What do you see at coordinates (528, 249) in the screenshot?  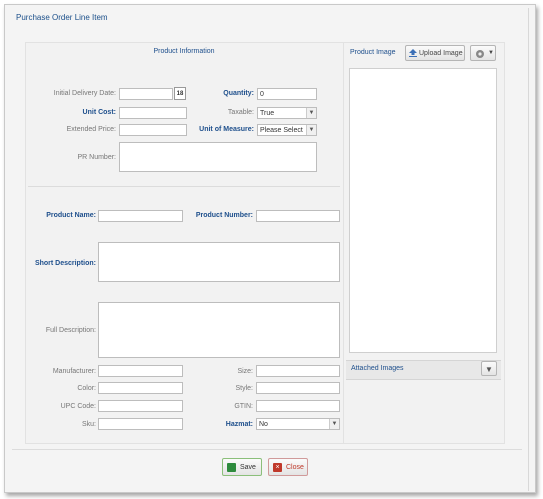 I see `right-edge-line` at bounding box center [528, 249].